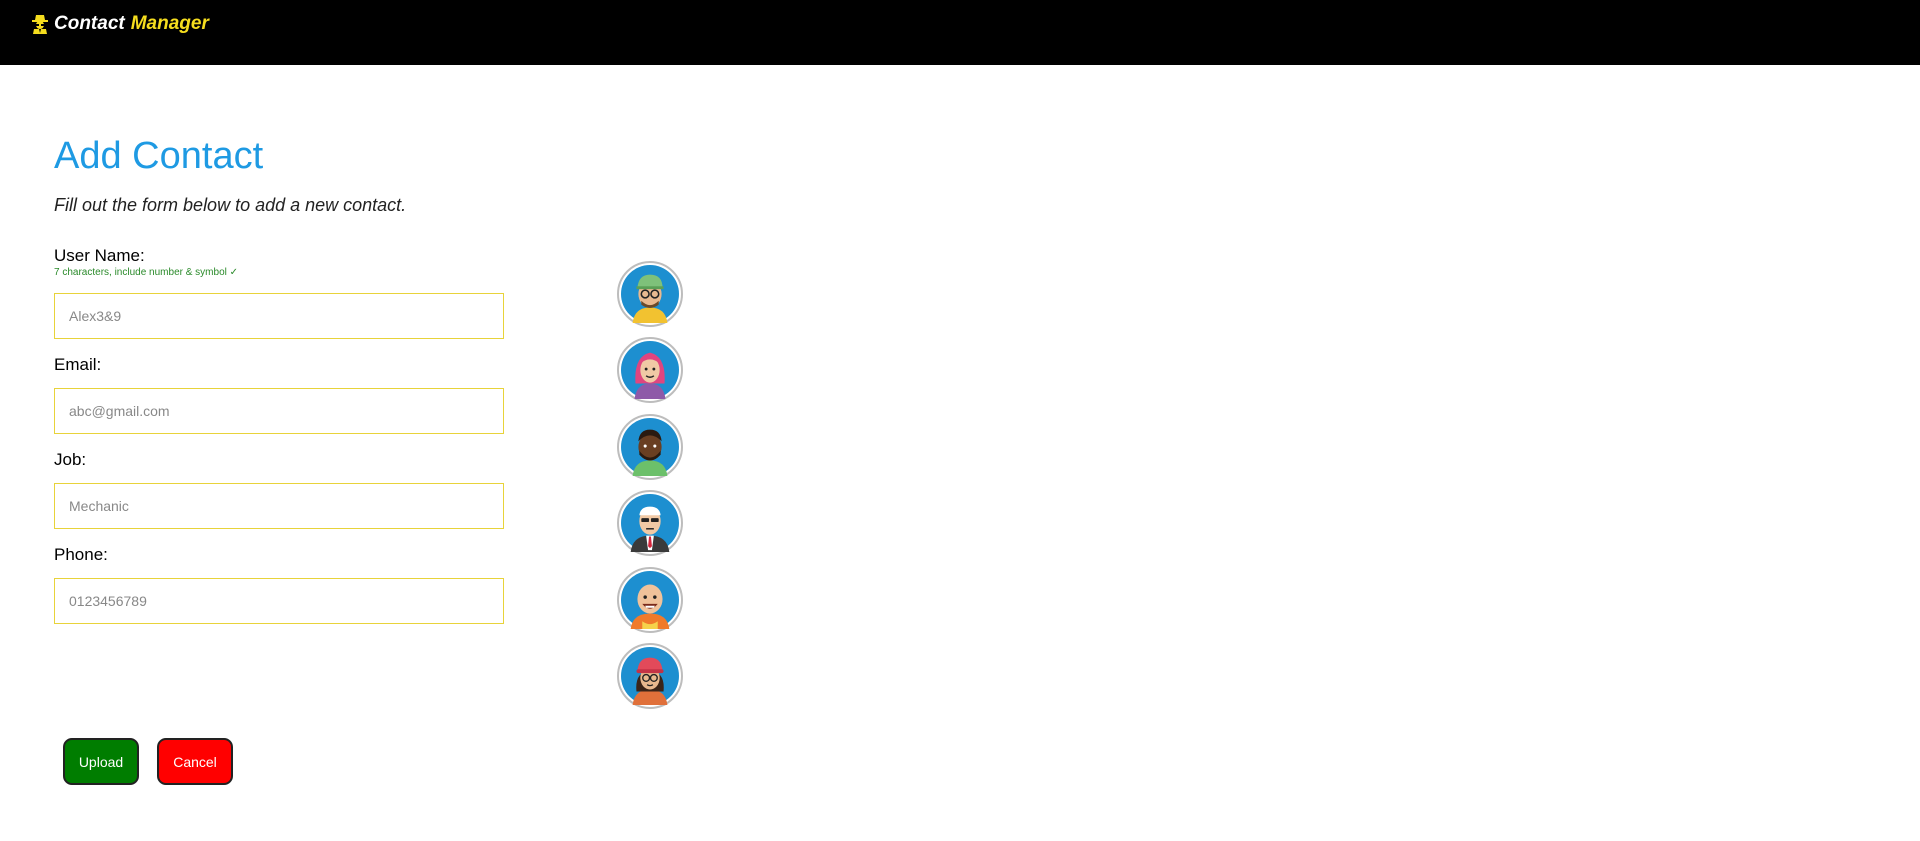 Image resolution: width=1920 pixels, height=841 pixels. What do you see at coordinates (89, 23) in the screenshot?
I see `brand-name-contact: Contact` at bounding box center [89, 23].